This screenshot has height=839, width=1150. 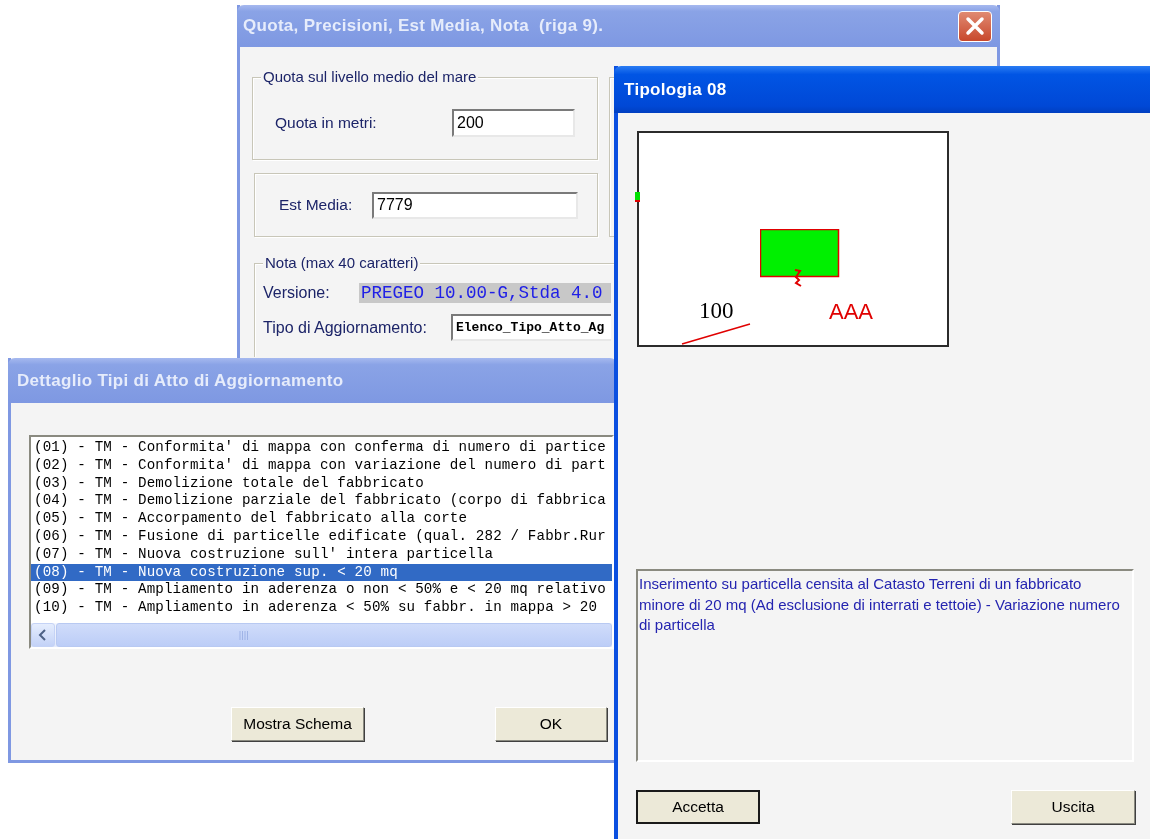 I want to click on version-text: PREGEO 10.00-G,Stda 4.0, so click(x=485, y=293).